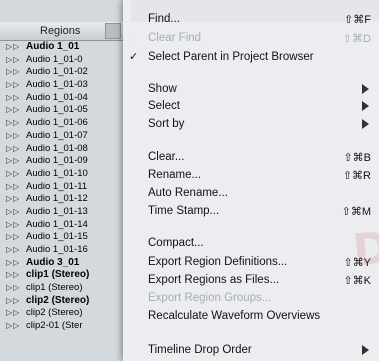  What do you see at coordinates (251, 212) in the screenshot?
I see `menu-item-time-stamp: Time Stamp... ⇧⌘M` at bounding box center [251, 212].